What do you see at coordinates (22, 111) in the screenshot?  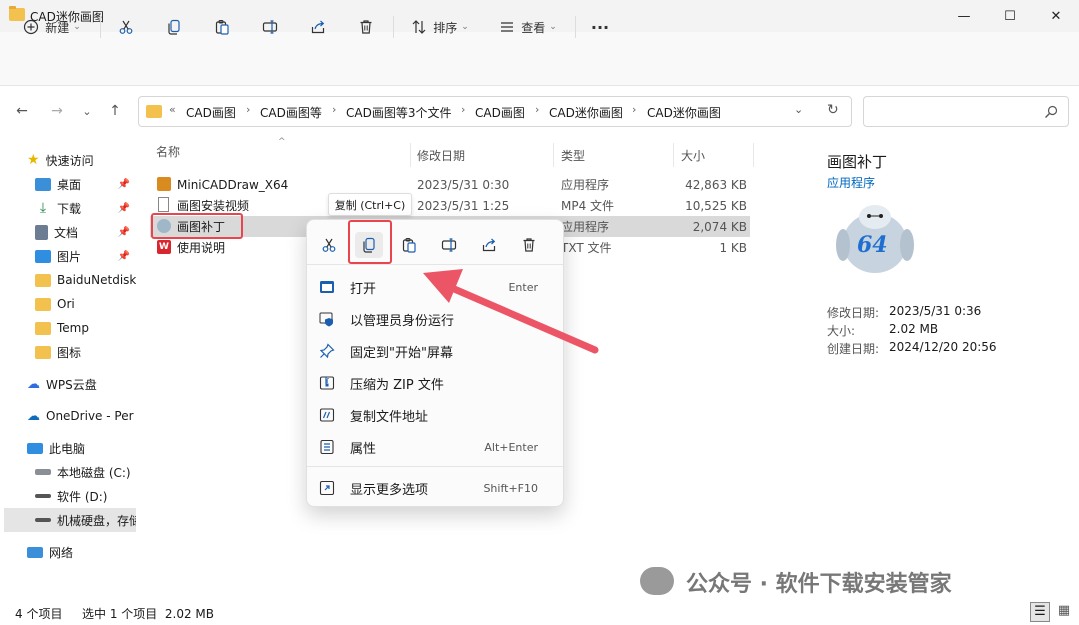 I see `back-button: ←` at bounding box center [22, 111].